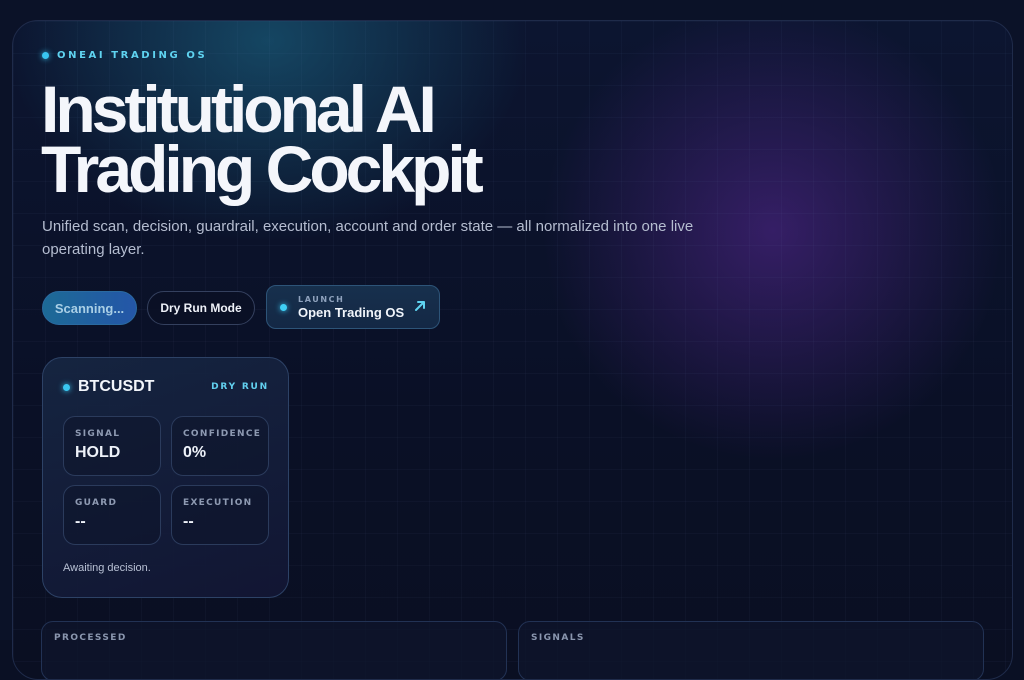  Describe the element at coordinates (222, 434) in the screenshot. I see `stat-label: CONFIDENCE` at that location.